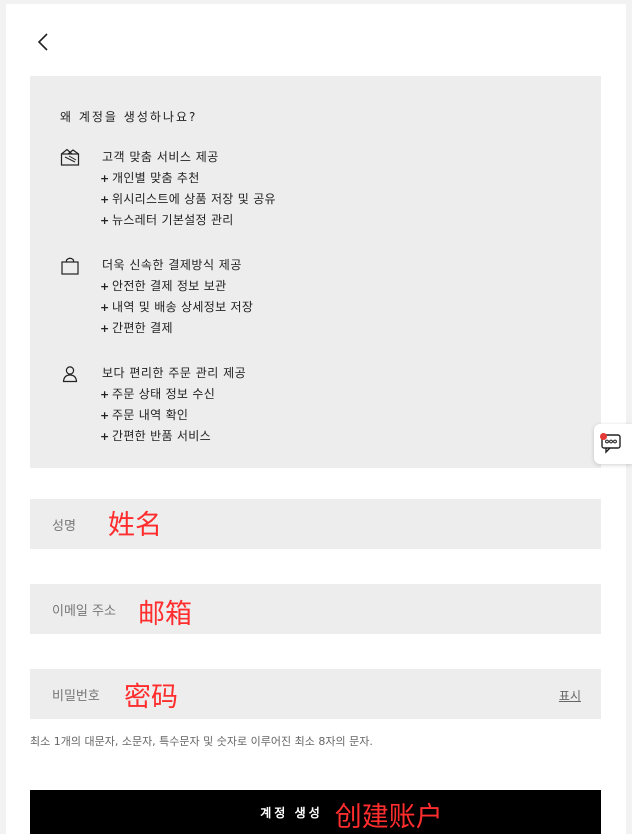  What do you see at coordinates (70, 266) in the screenshot?
I see `shopping-bag-icon` at bounding box center [70, 266].